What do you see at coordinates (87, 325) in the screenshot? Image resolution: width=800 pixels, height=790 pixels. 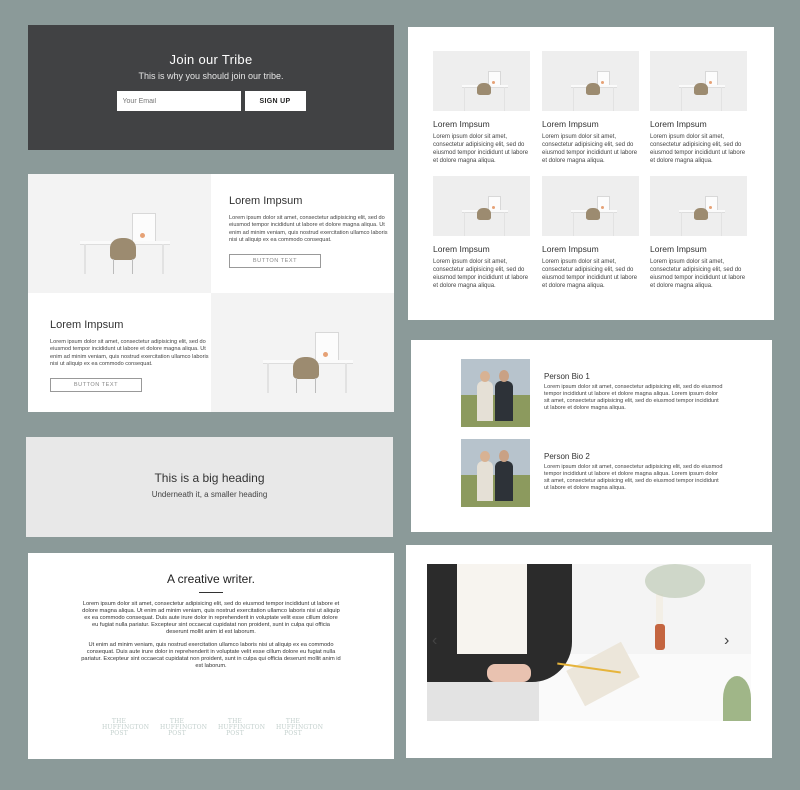 I see `block2-title: Lorem Impsum` at bounding box center [87, 325].